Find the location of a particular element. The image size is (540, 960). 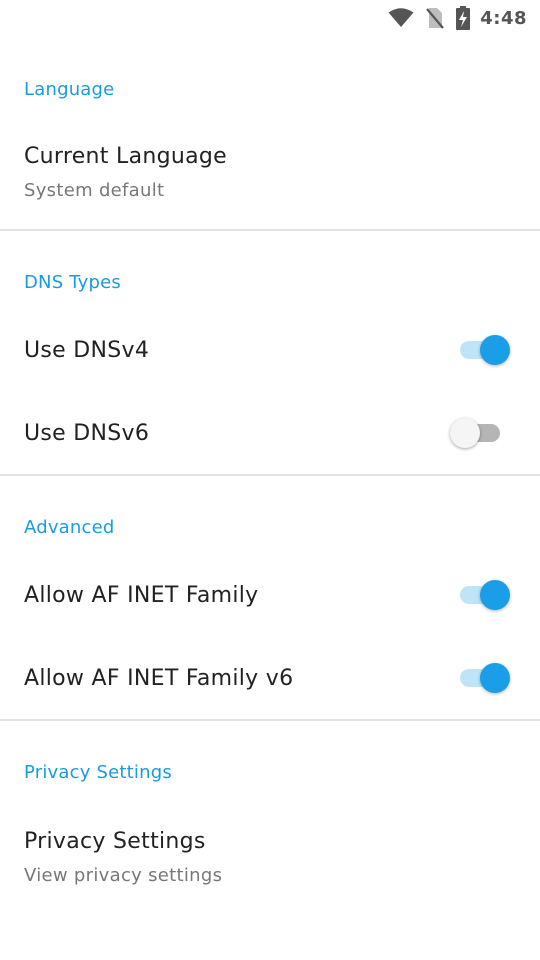

battery-charging-icon is located at coordinates (463, 18).